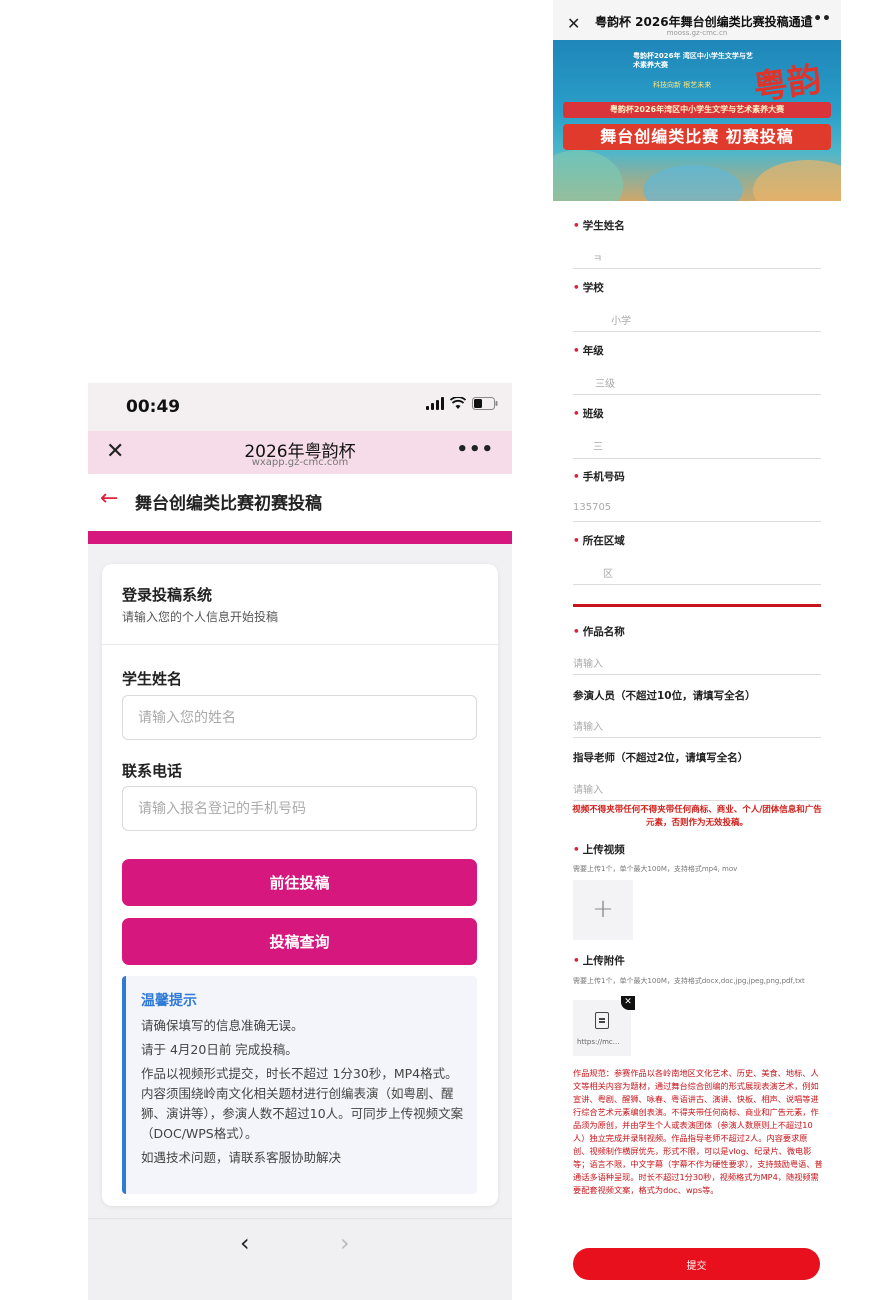  Describe the element at coordinates (300, 537) in the screenshot. I see `accent-bar` at that location.